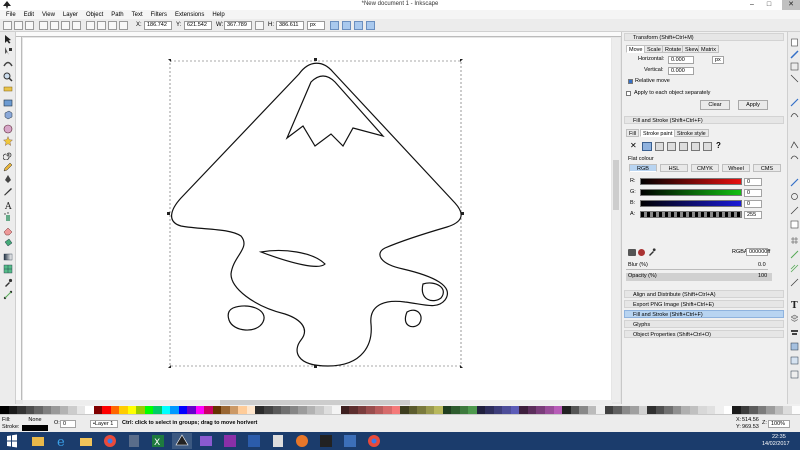 This screenshot has height=450, width=800. I want to click on onenote-icon, so click(230, 441).